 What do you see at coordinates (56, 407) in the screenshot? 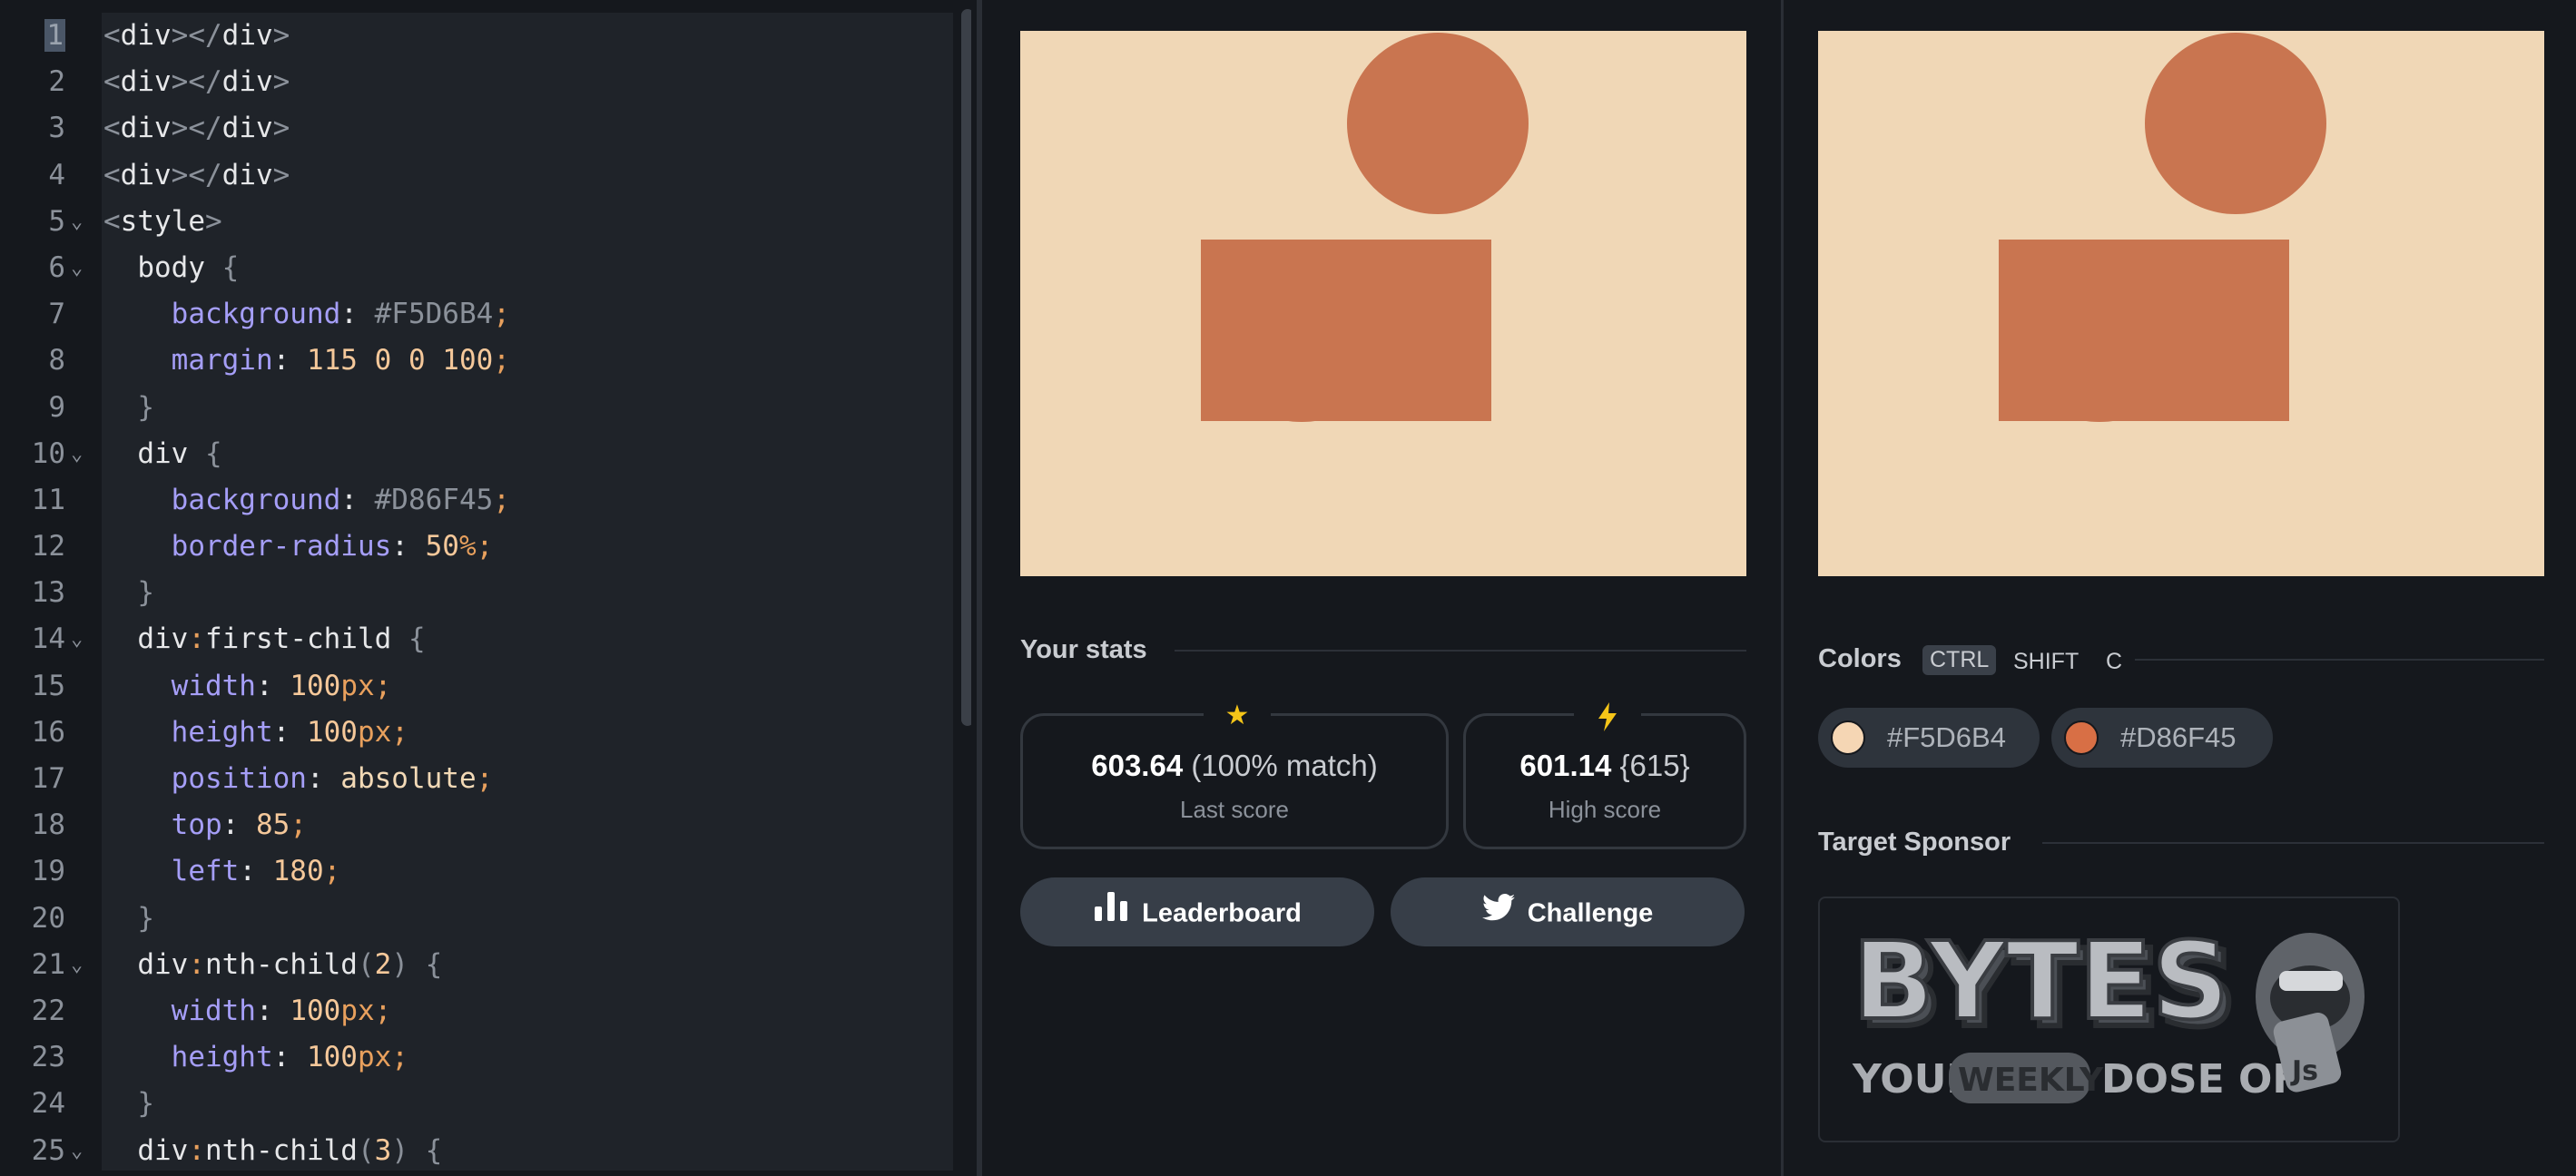
I see `line-number-text: 9` at bounding box center [56, 407].